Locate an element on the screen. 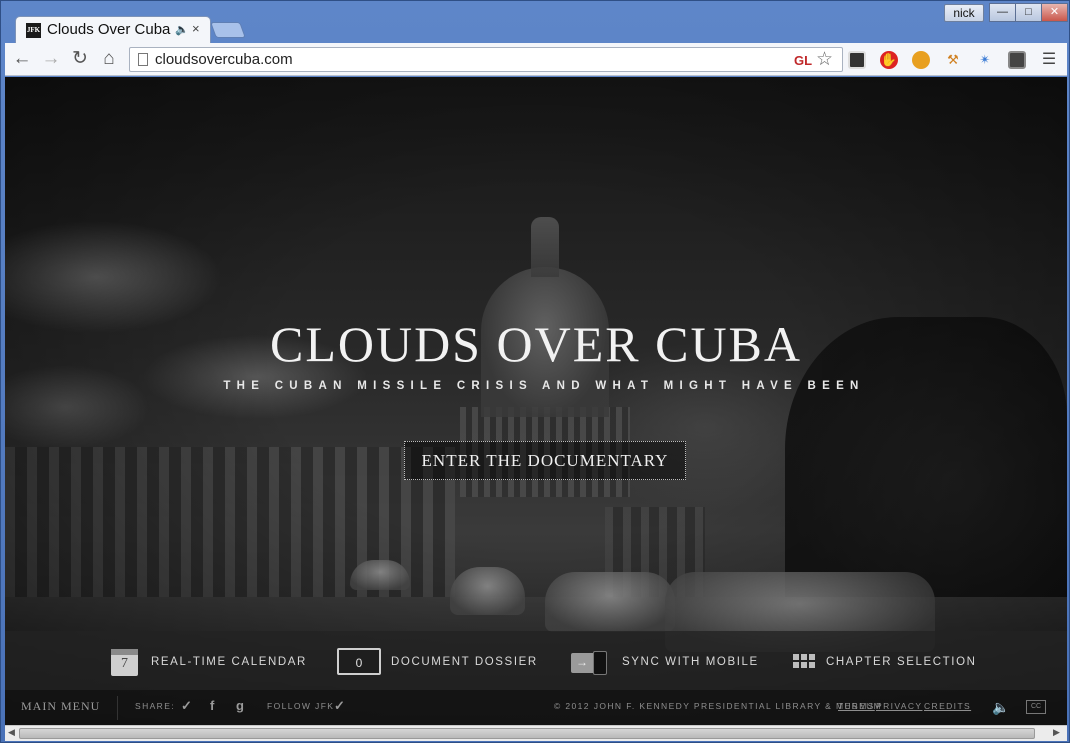 The width and height of the screenshot is (1070, 743). chapters-label: CHAPTER SELECTION is located at coordinates (901, 662).